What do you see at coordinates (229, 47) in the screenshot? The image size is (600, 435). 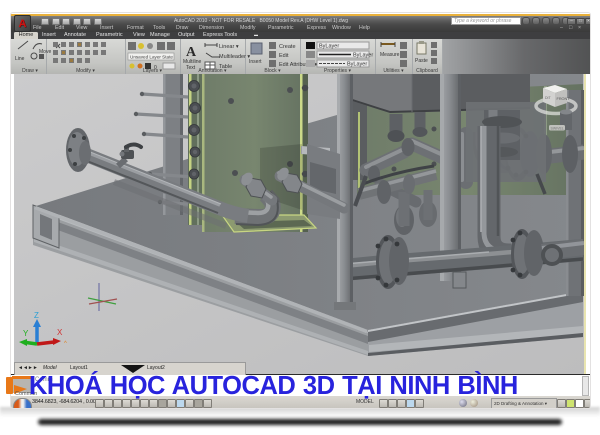 I see `svg-text: Linear ▾` at bounding box center [229, 47].